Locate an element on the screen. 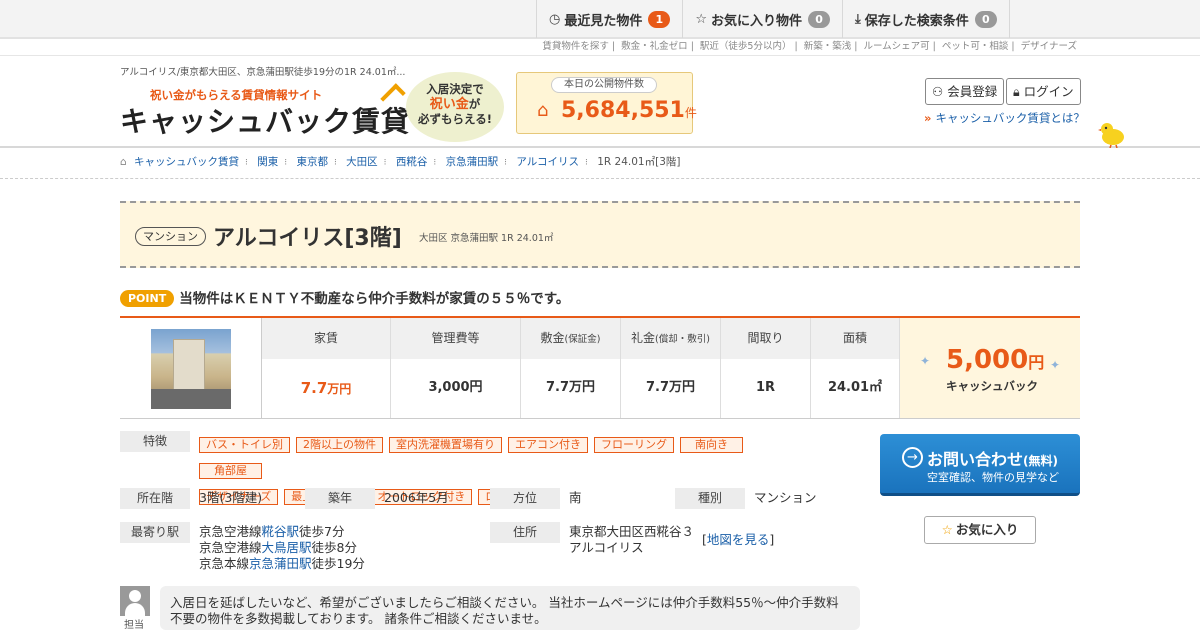 The image size is (1200, 631). site-logo: 祝い金がもらえる賃貸情報サイト キャッシュバック賃貸 is located at coordinates (265, 110).